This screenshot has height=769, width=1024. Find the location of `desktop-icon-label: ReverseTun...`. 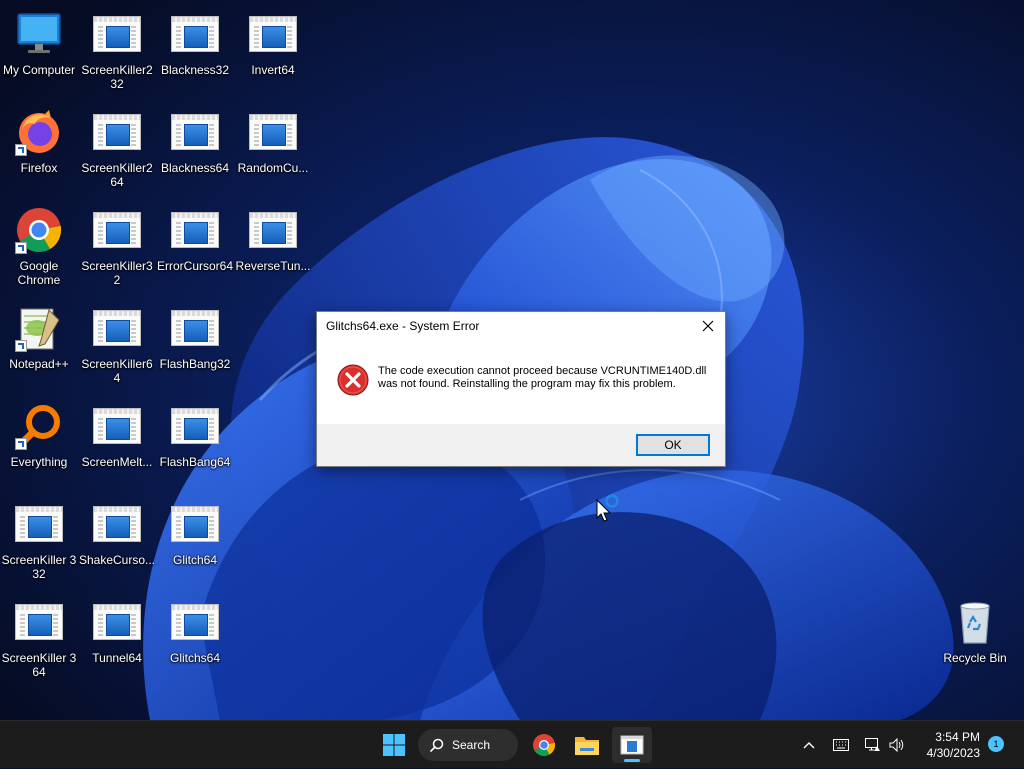

desktop-icon-label: ReverseTun... is located at coordinates (273, 266).